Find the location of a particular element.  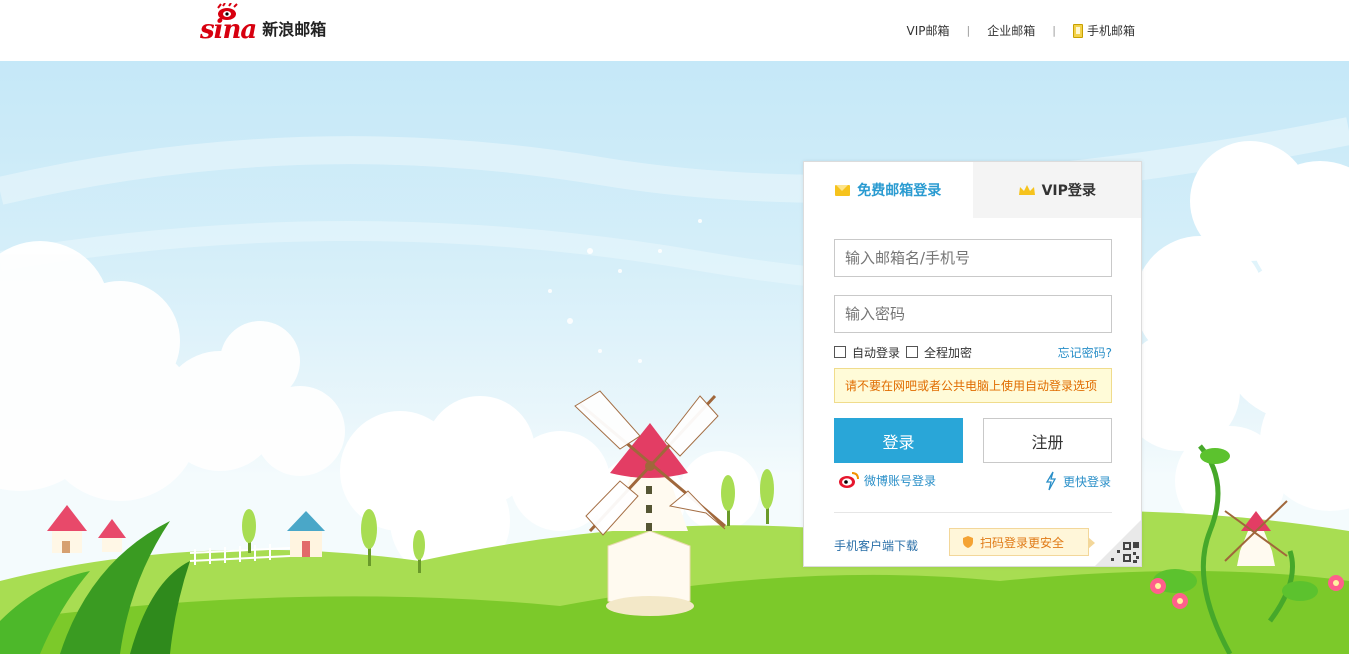

tab-vip-label: VIP登录 is located at coordinates (1068, 191).